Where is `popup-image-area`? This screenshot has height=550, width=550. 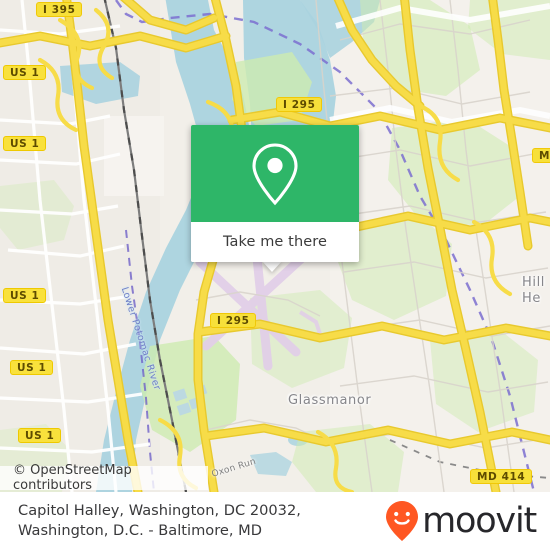
popup-image-area is located at coordinates (275, 173).